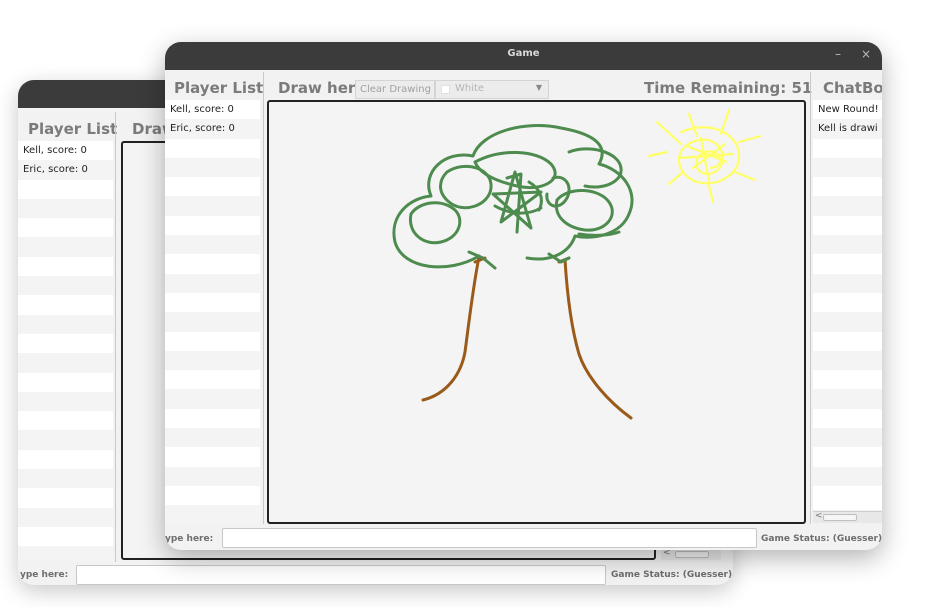  What do you see at coordinates (445, 89) in the screenshot?
I see `color-swatch` at bounding box center [445, 89].